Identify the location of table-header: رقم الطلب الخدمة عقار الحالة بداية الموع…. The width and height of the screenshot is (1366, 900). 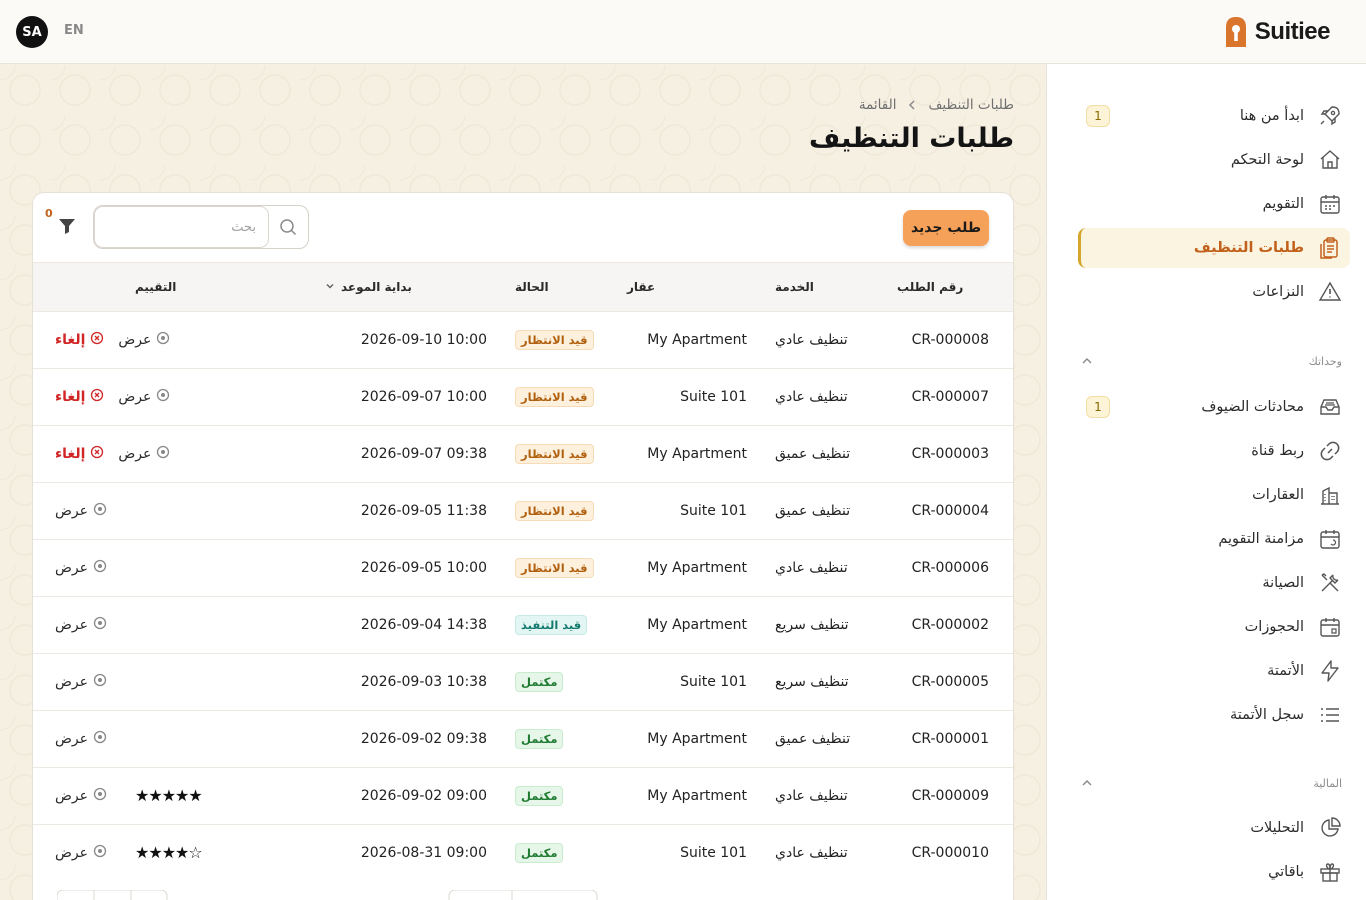
(523, 287).